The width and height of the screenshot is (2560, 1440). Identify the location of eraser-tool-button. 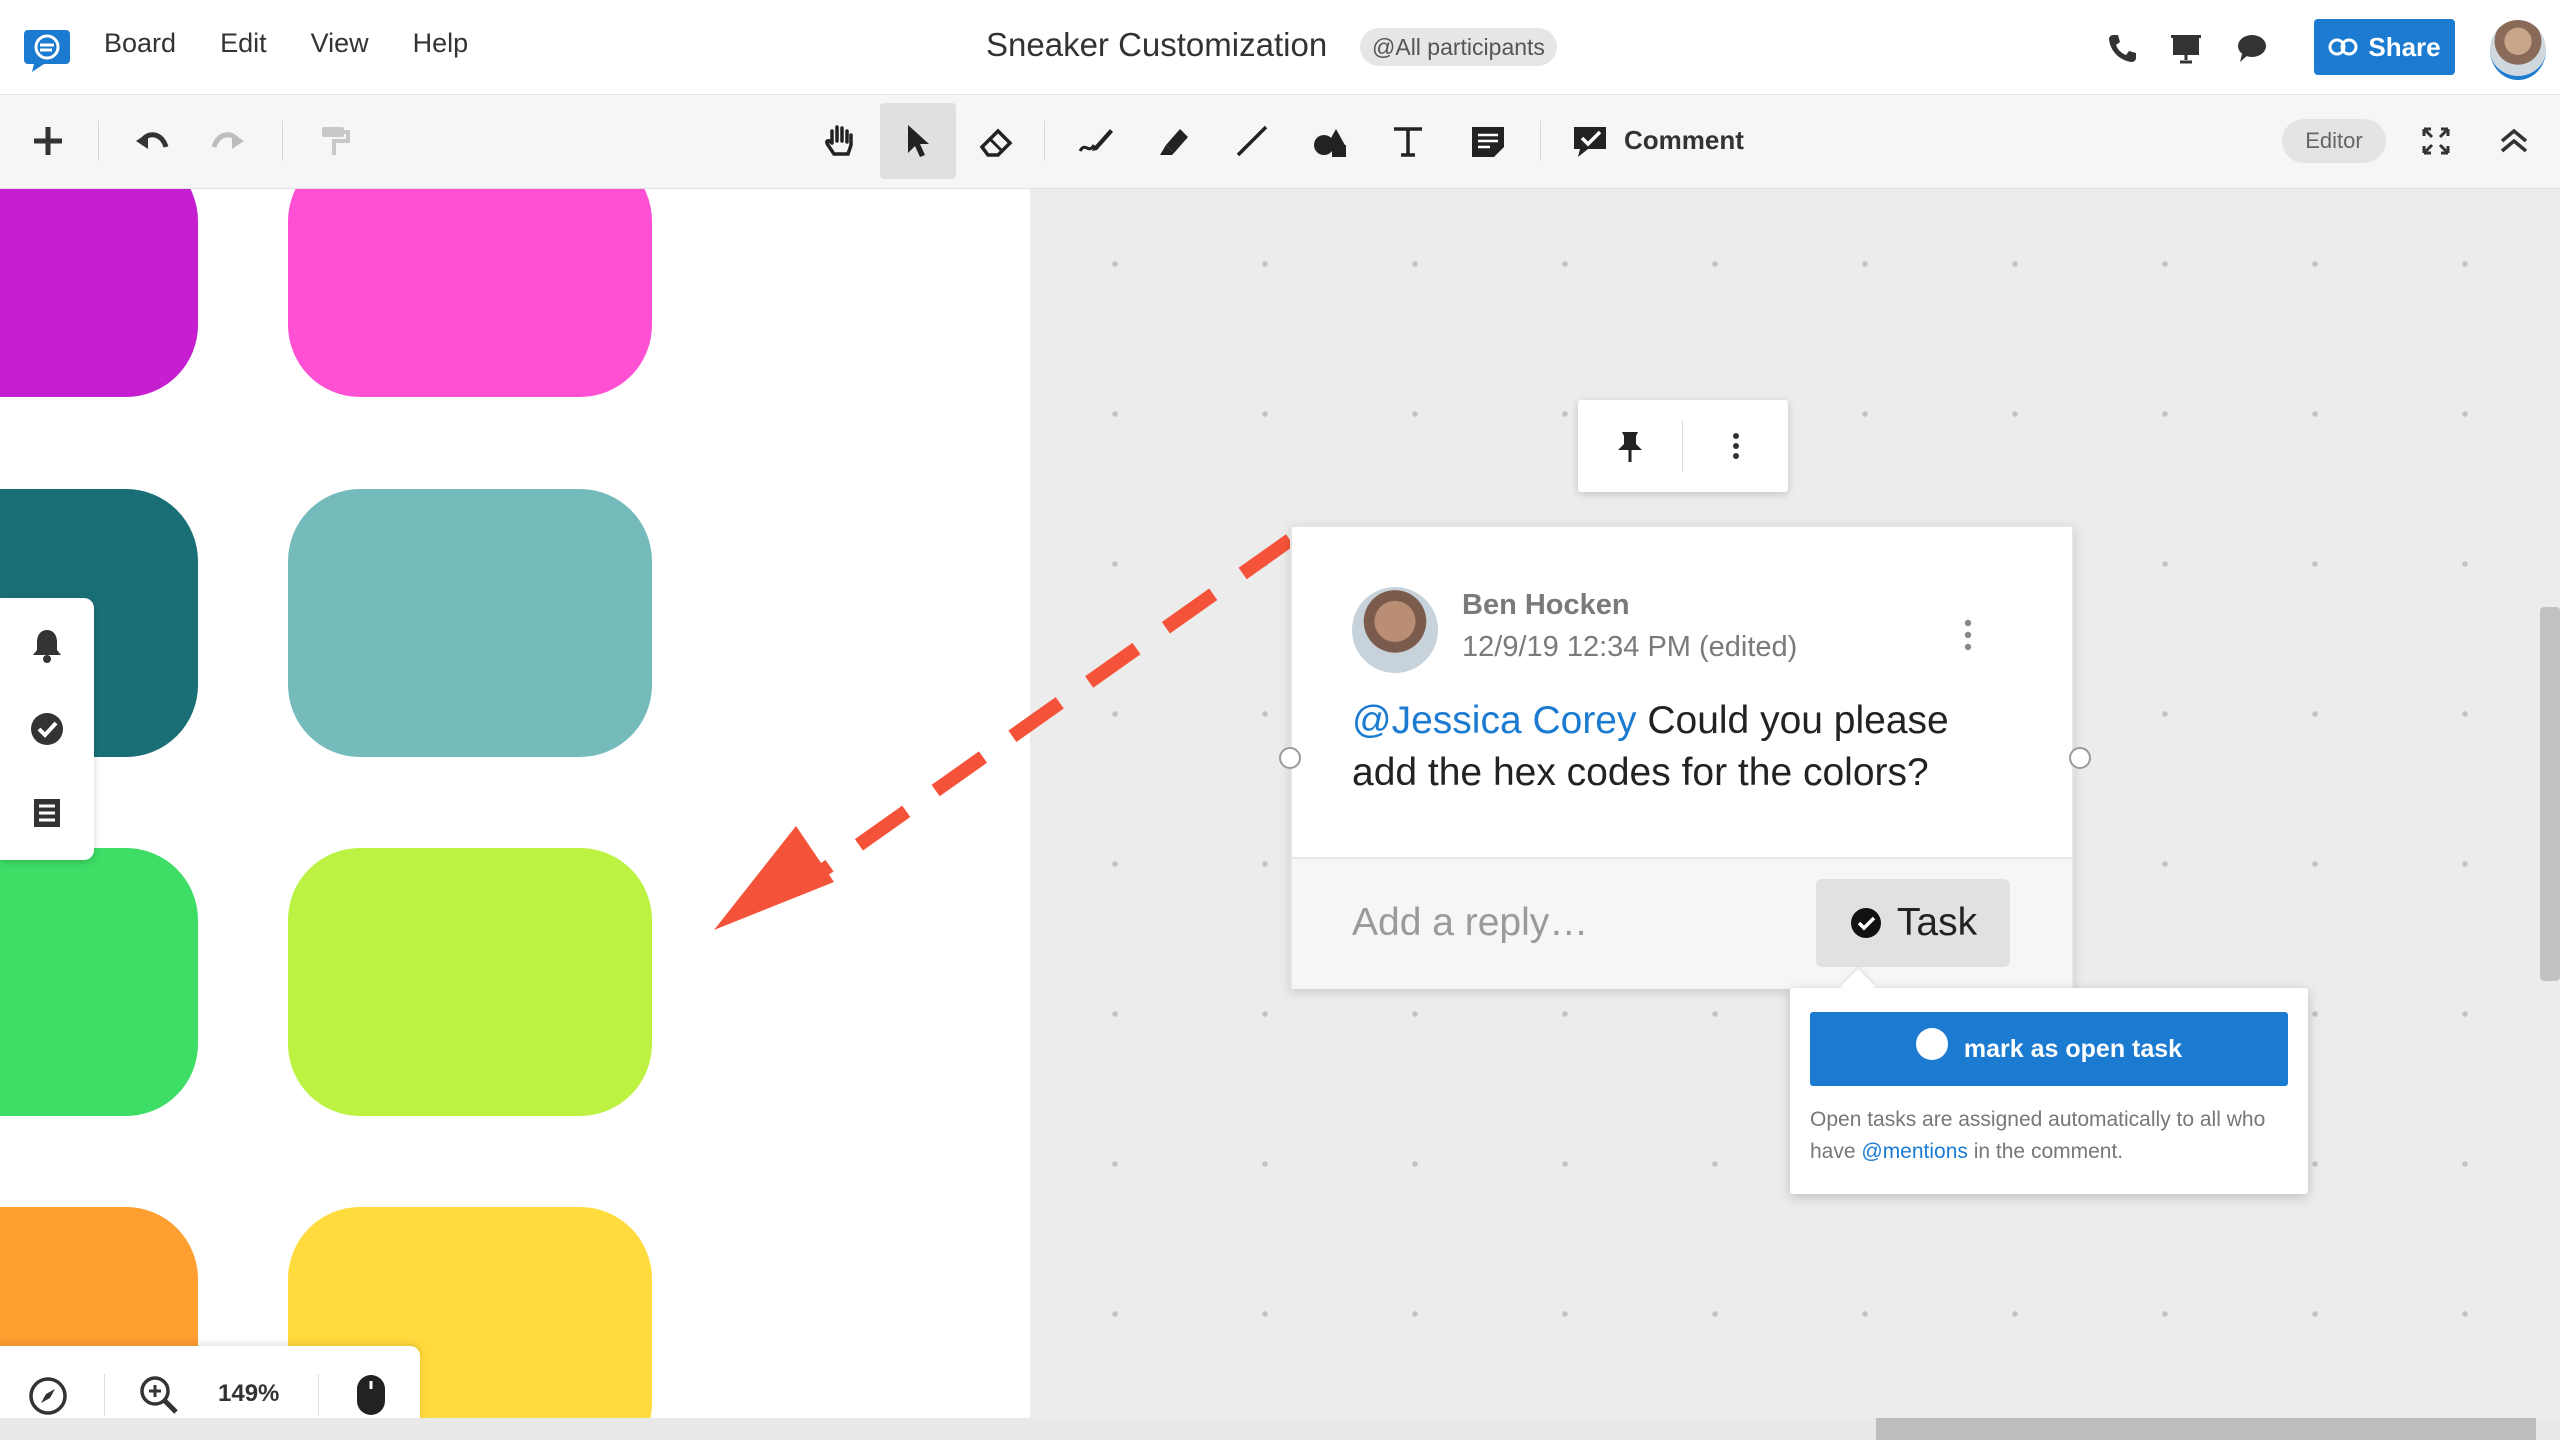
(996, 141).